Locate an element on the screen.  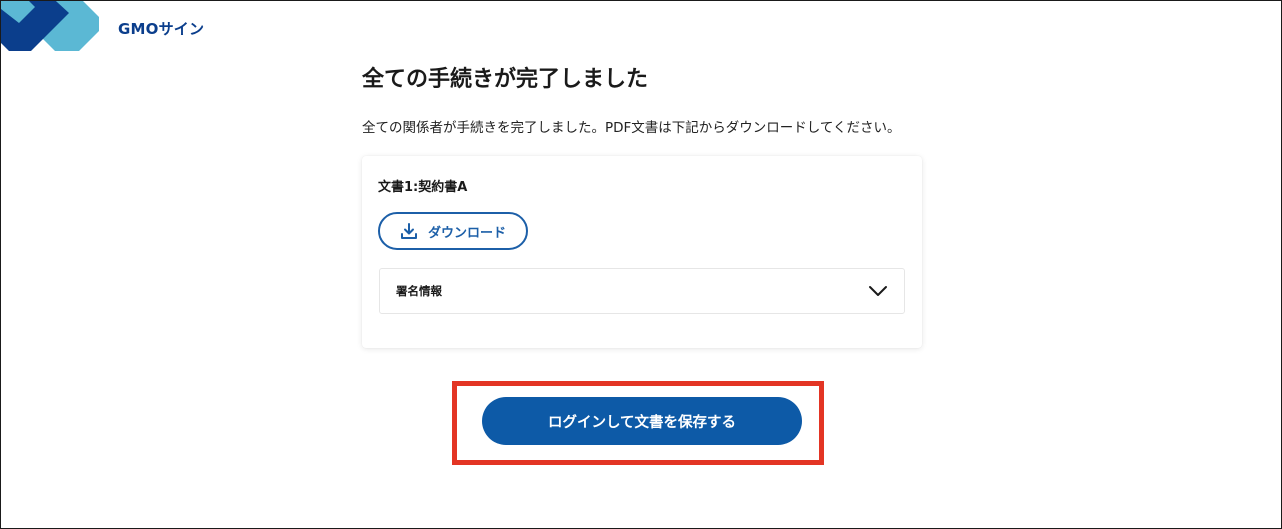
chevron-down-icon is located at coordinates (878, 291).